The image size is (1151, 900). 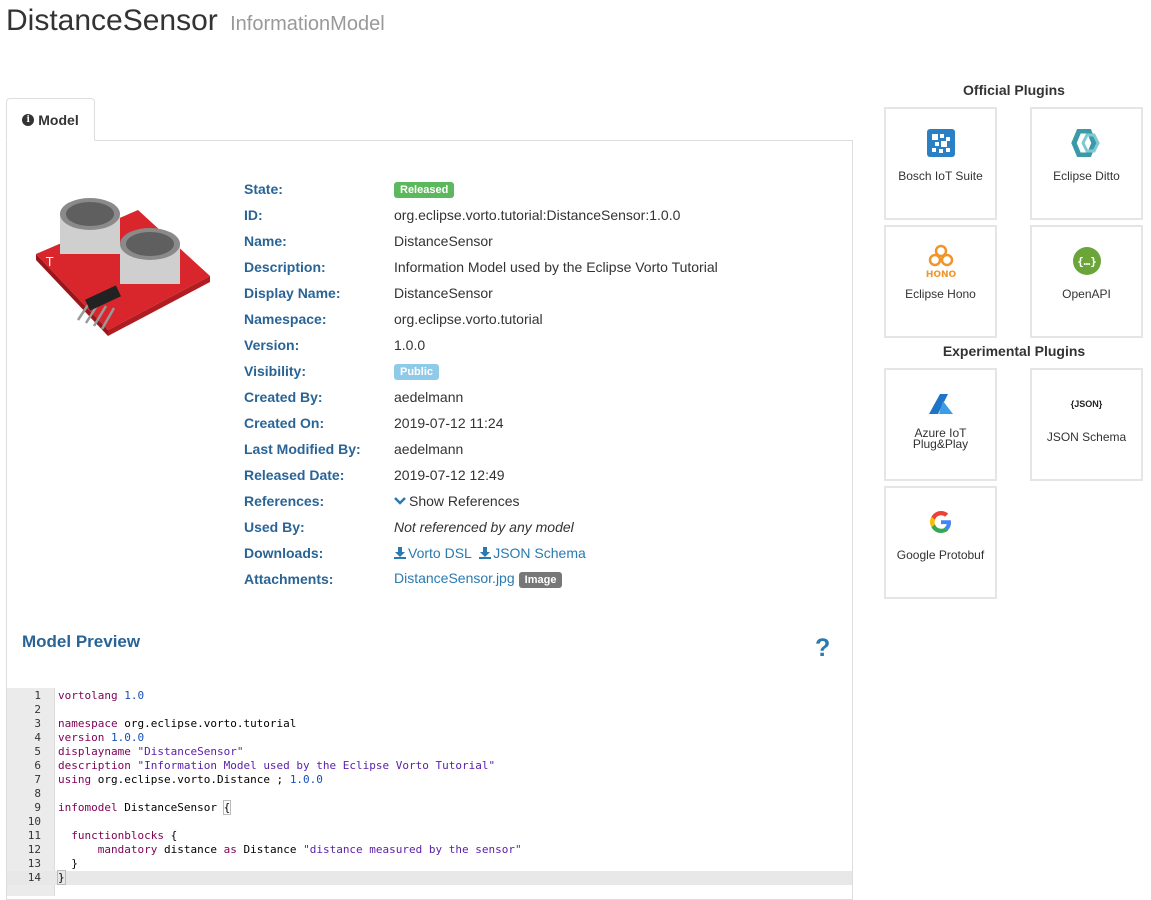 What do you see at coordinates (1086, 404) in the screenshot?
I see `json-icon: {JSON}` at bounding box center [1086, 404].